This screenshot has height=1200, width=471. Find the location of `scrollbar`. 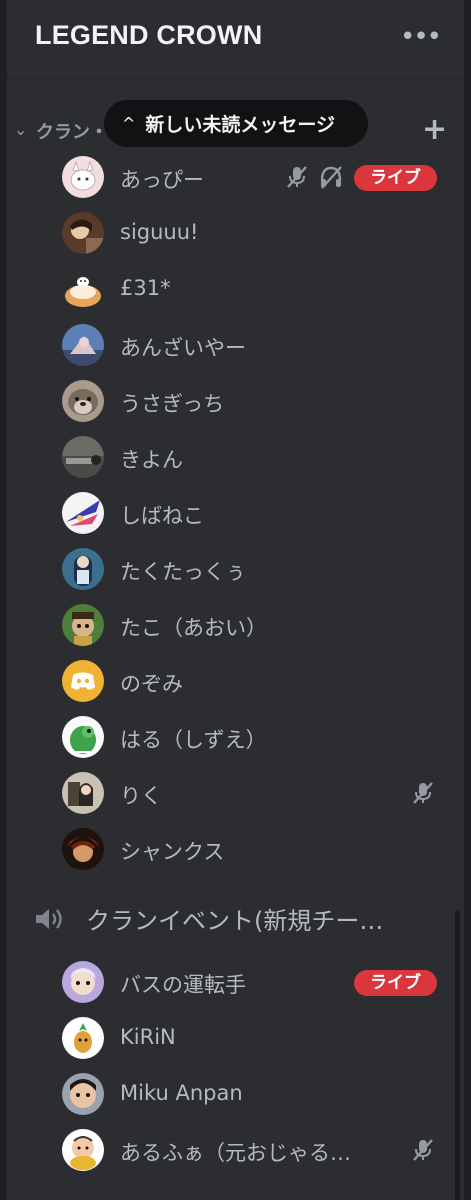

scrollbar is located at coordinates (457, 1055).